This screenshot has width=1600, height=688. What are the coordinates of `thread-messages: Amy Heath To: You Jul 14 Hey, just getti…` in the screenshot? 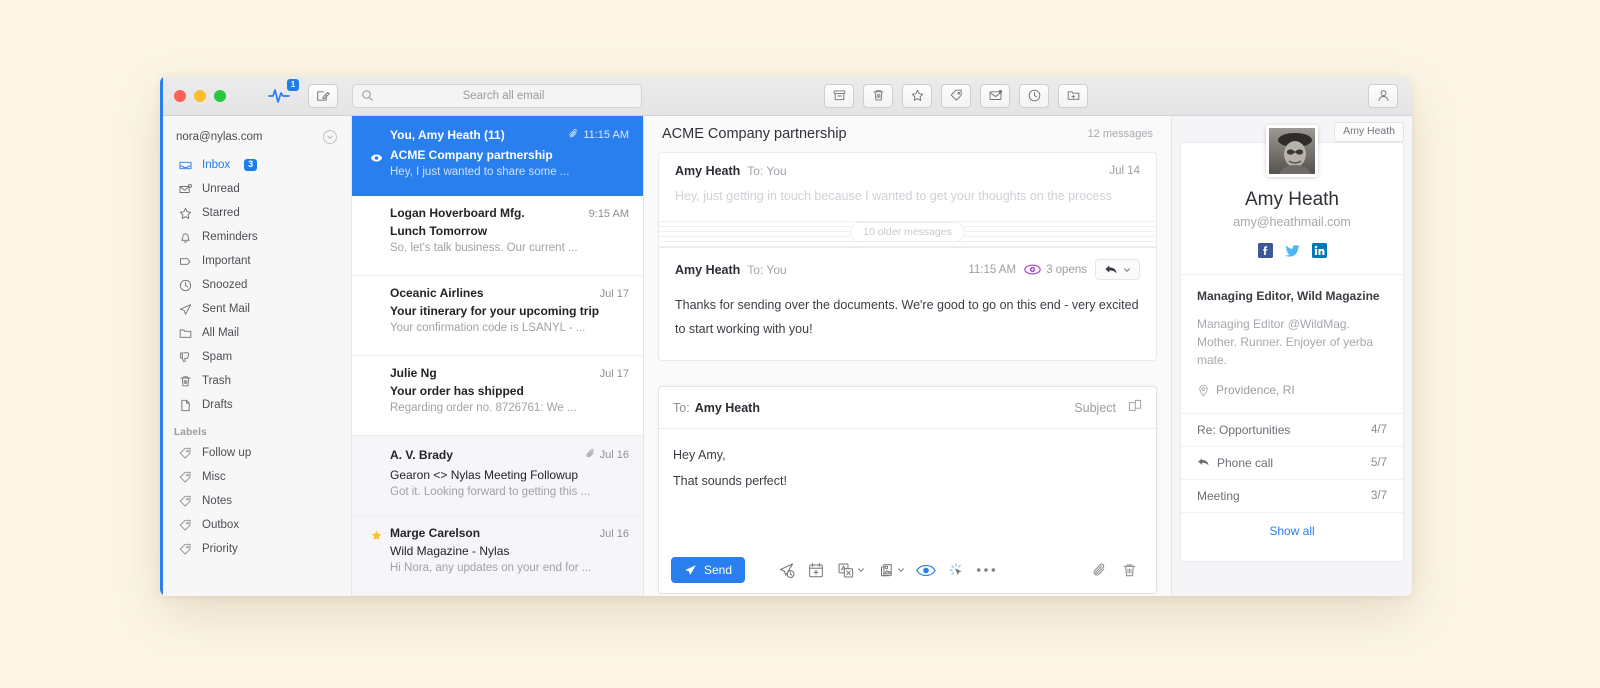 It's located at (907, 269).